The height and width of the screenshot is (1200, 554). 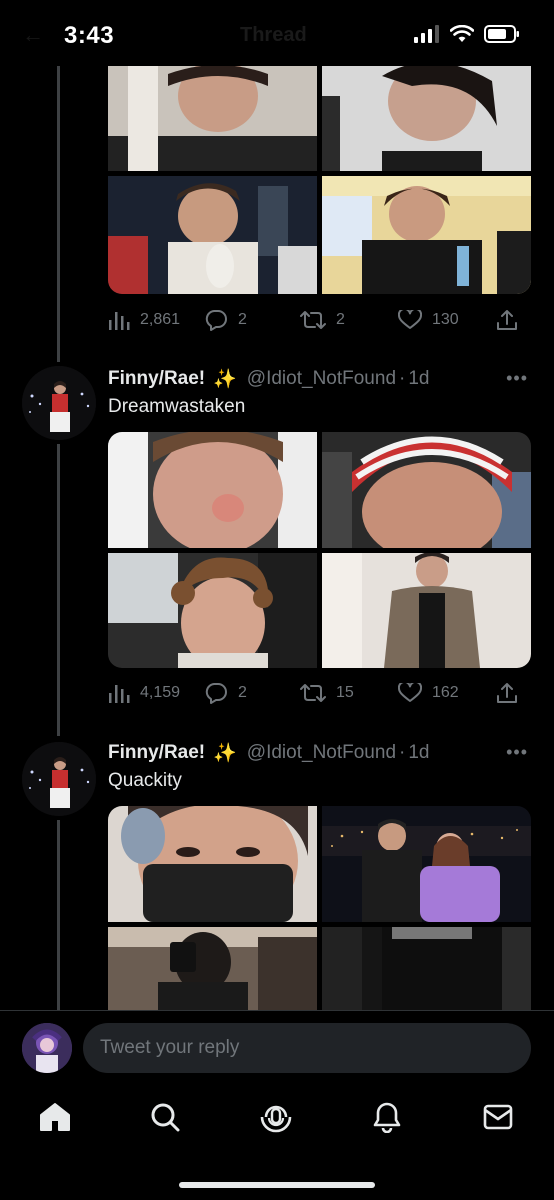 I want to click on search-icon, so click(x=165, y=1117).